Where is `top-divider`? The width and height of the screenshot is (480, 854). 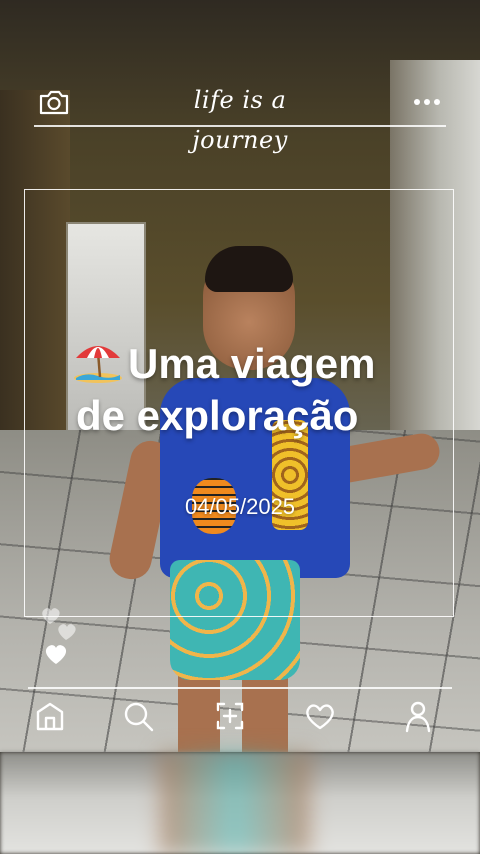 top-divider is located at coordinates (240, 126).